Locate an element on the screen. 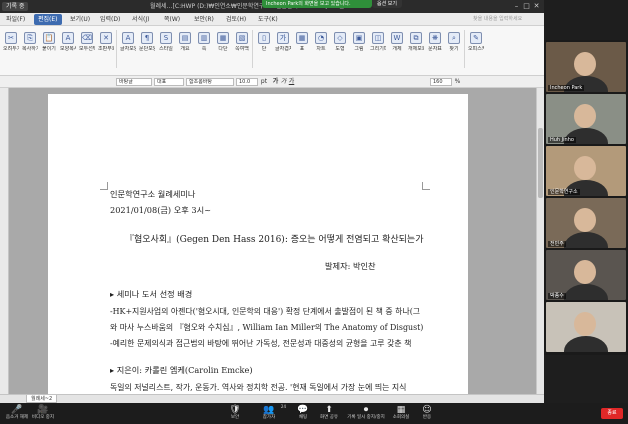 The image size is (628, 424). zoom-control-button: 🎥 비디오 중지 is located at coordinates (43, 413).